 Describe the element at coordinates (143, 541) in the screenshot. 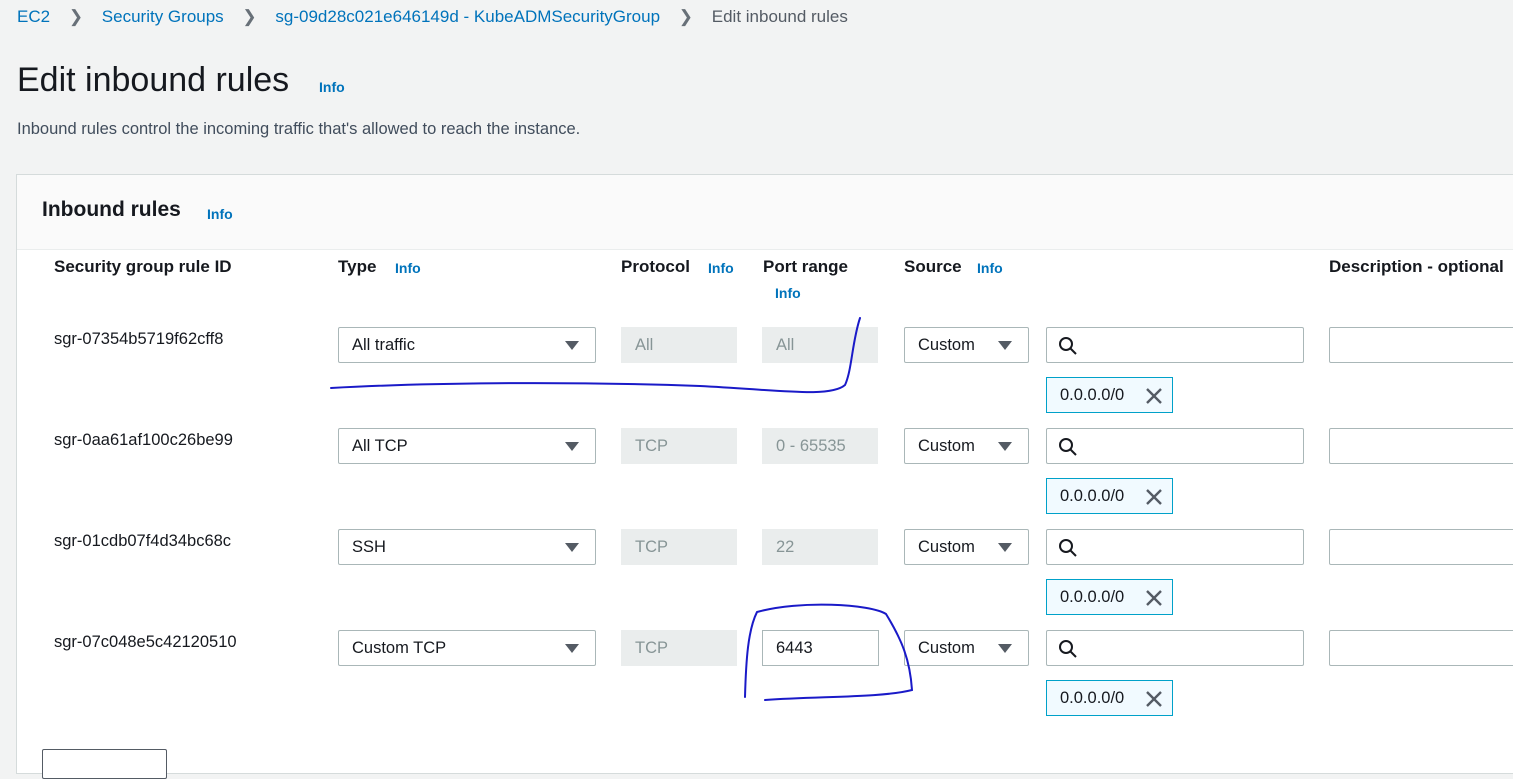

I see `rule-id: sgr-01cdb07f4d34bc68c` at that location.